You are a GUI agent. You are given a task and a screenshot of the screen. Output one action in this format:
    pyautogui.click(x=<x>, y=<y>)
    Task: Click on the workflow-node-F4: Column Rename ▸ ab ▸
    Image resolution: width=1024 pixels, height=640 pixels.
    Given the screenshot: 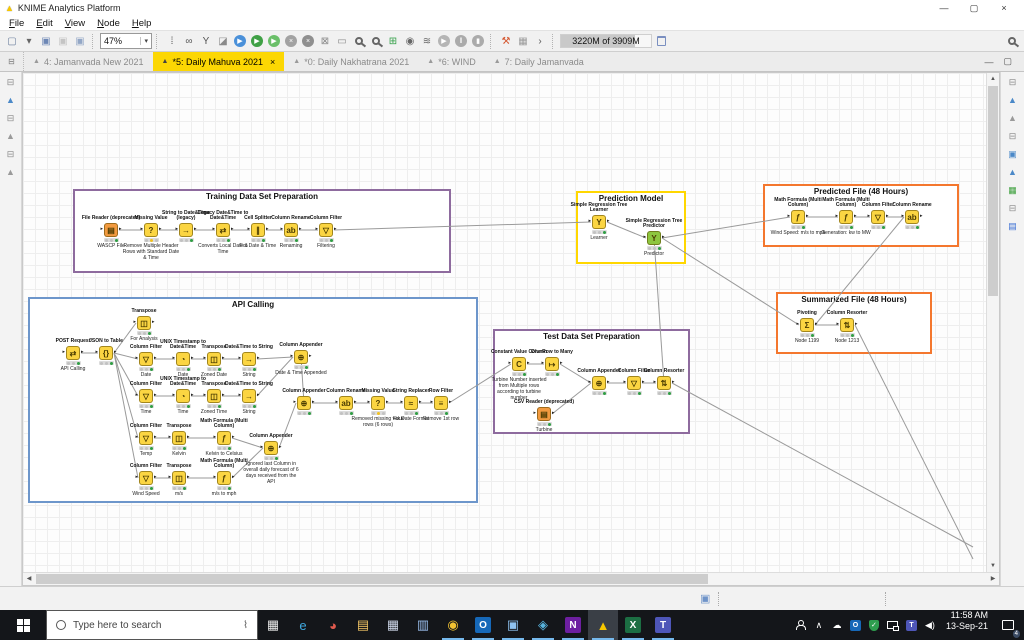 What is the action you would take?
    pyautogui.click(x=912, y=213)
    